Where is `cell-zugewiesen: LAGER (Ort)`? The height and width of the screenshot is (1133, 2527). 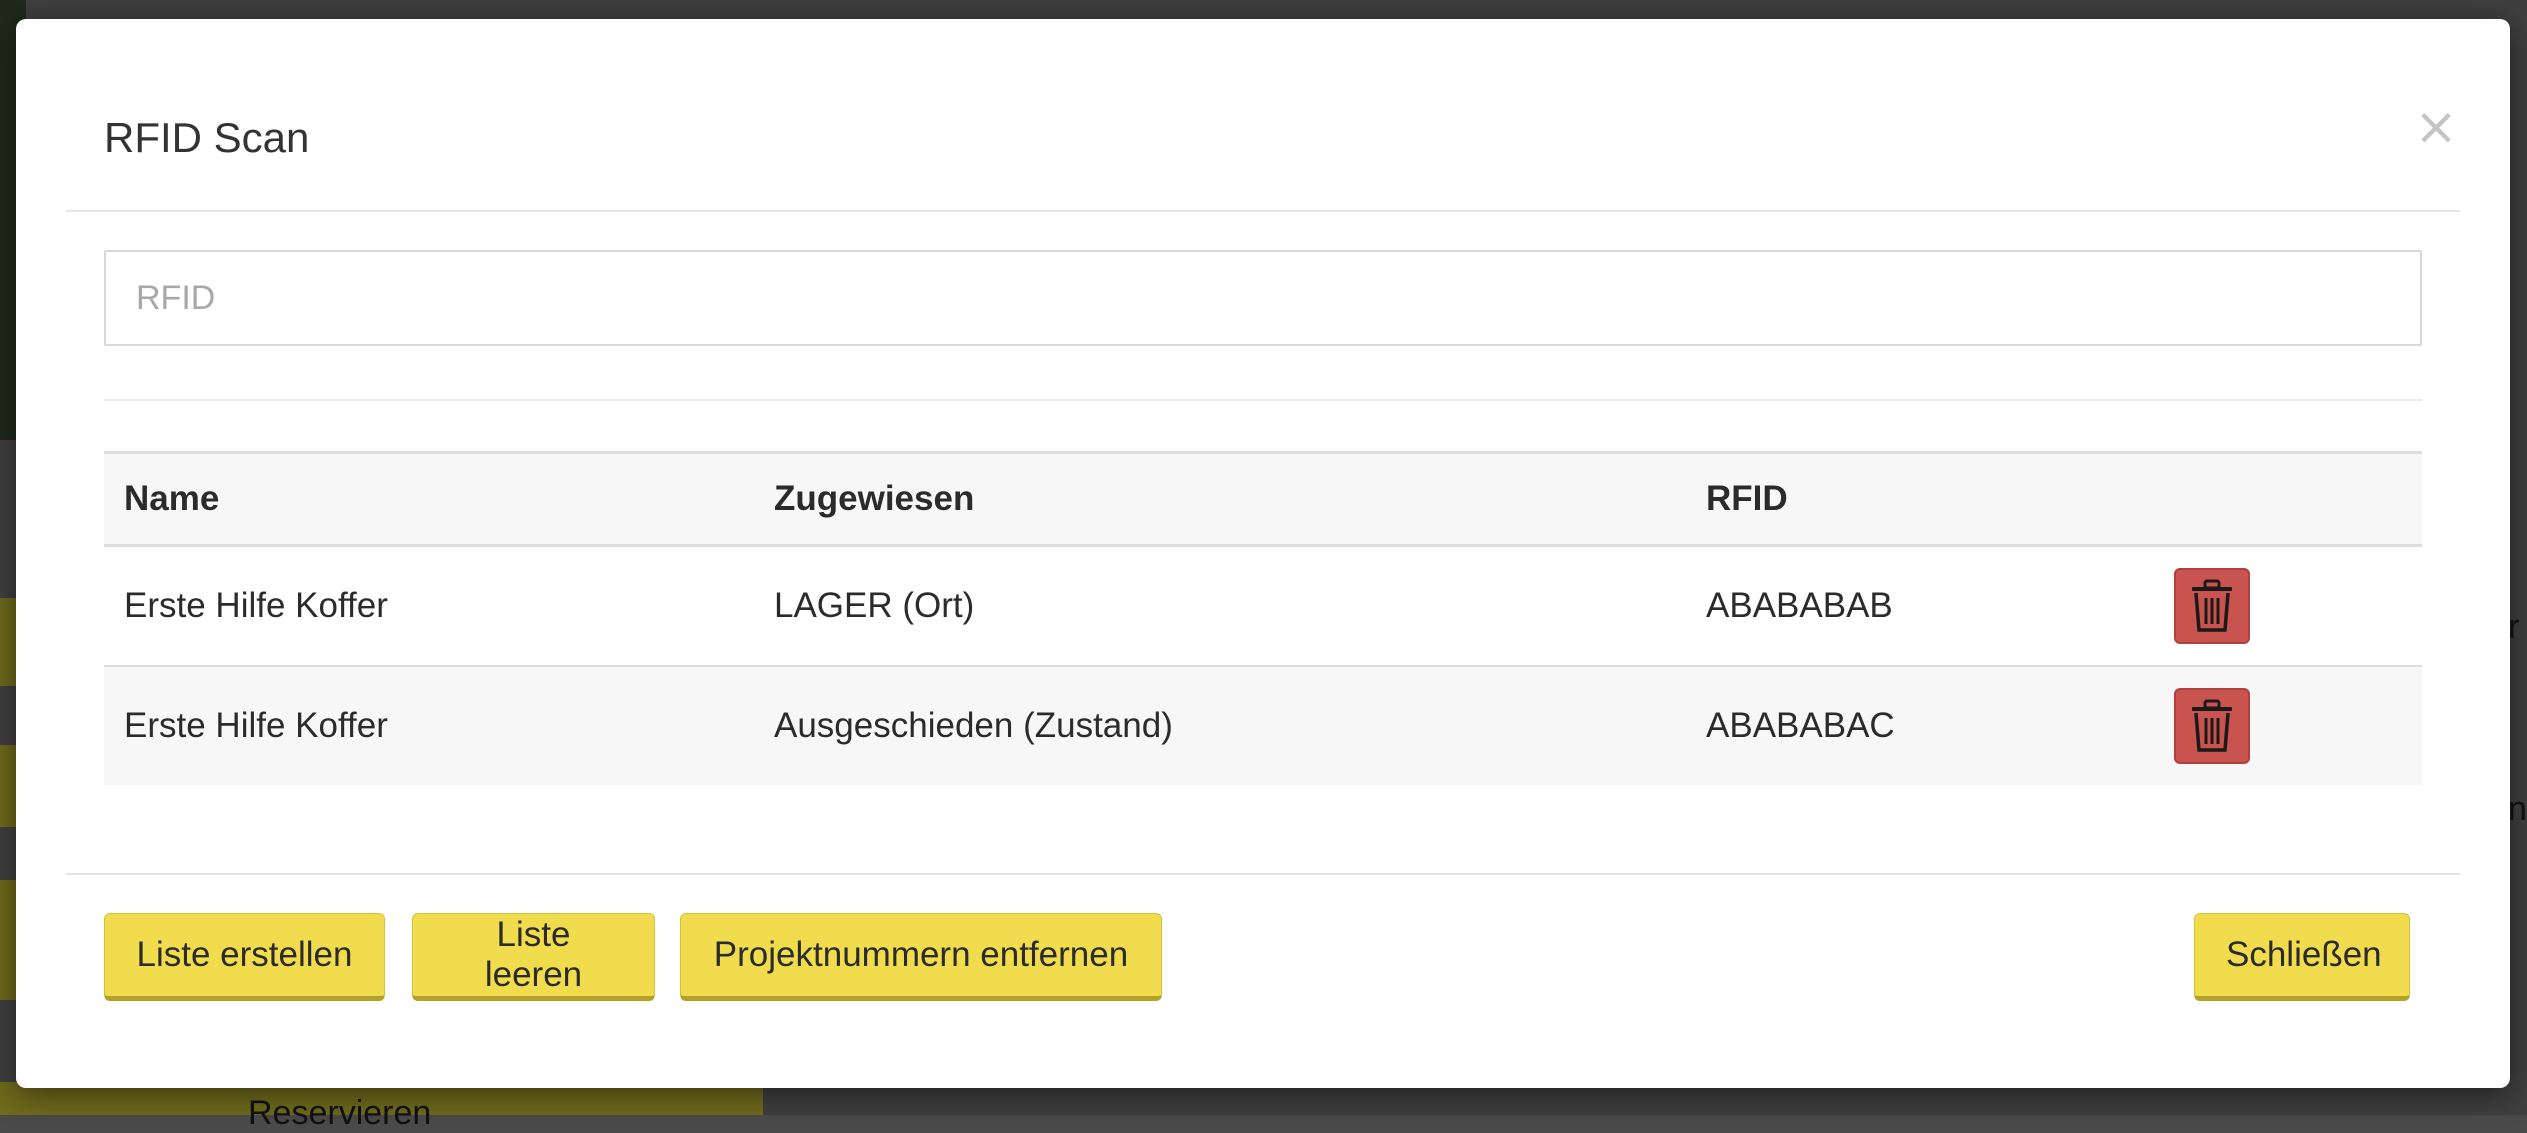
cell-zugewiesen: LAGER (Ort) is located at coordinates (1220, 606).